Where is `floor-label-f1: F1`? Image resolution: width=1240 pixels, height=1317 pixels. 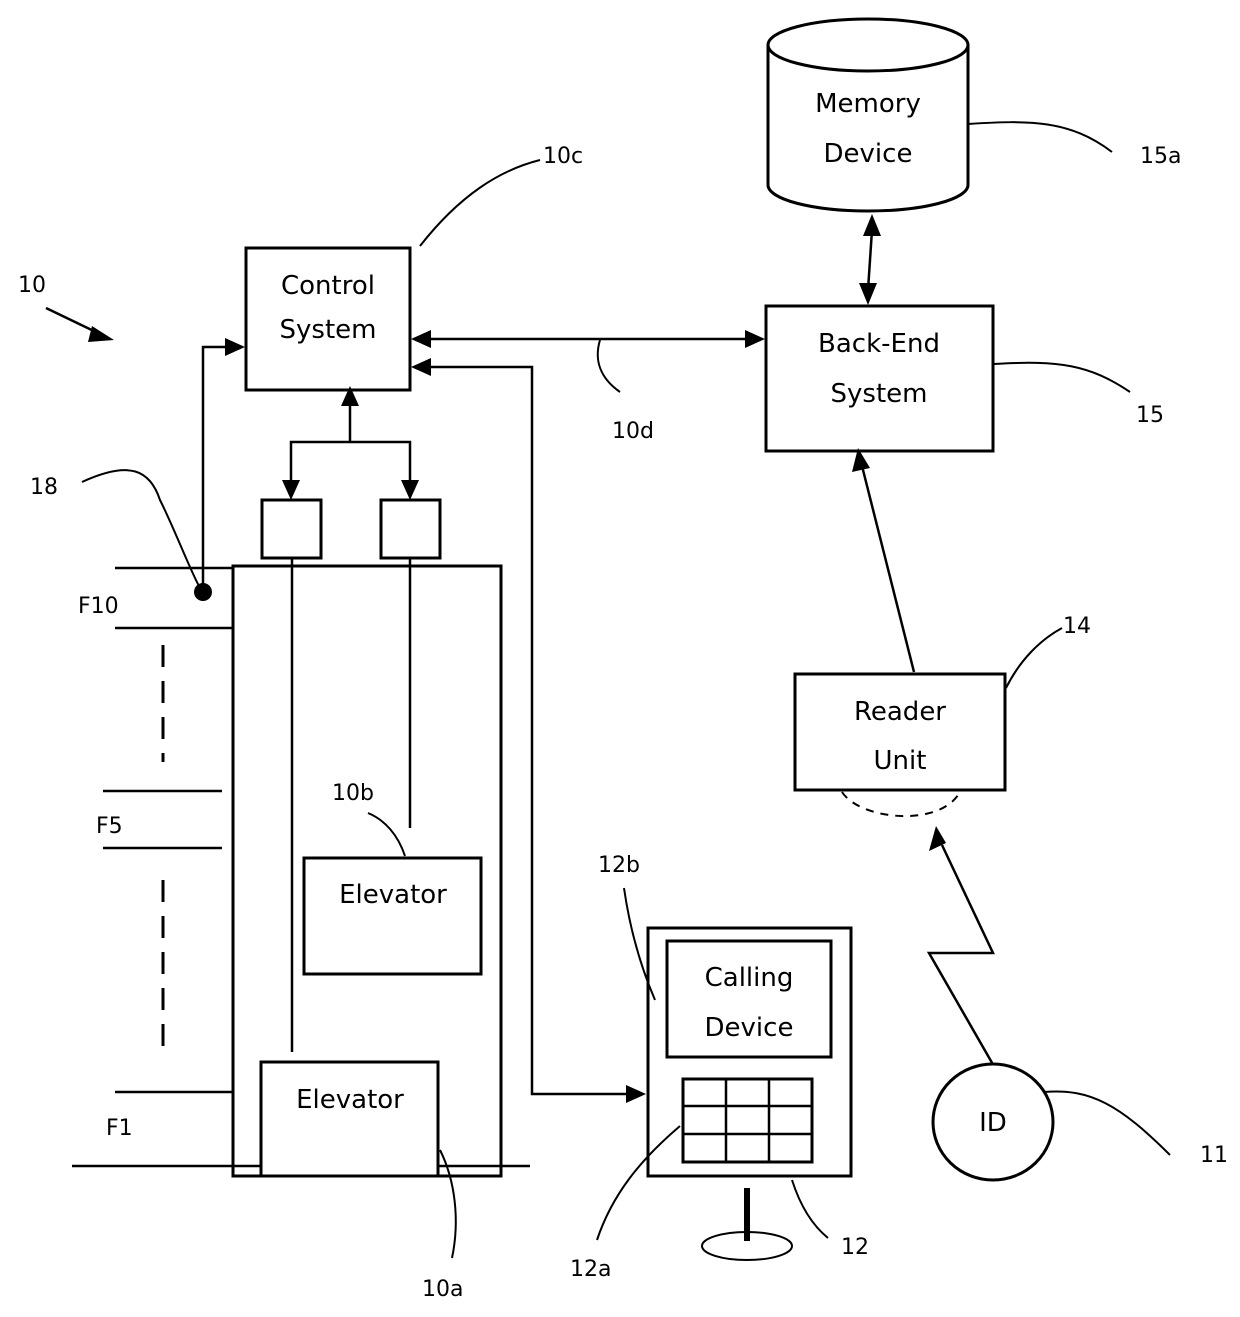
floor-label-f1: F1 is located at coordinates (119, 1128).